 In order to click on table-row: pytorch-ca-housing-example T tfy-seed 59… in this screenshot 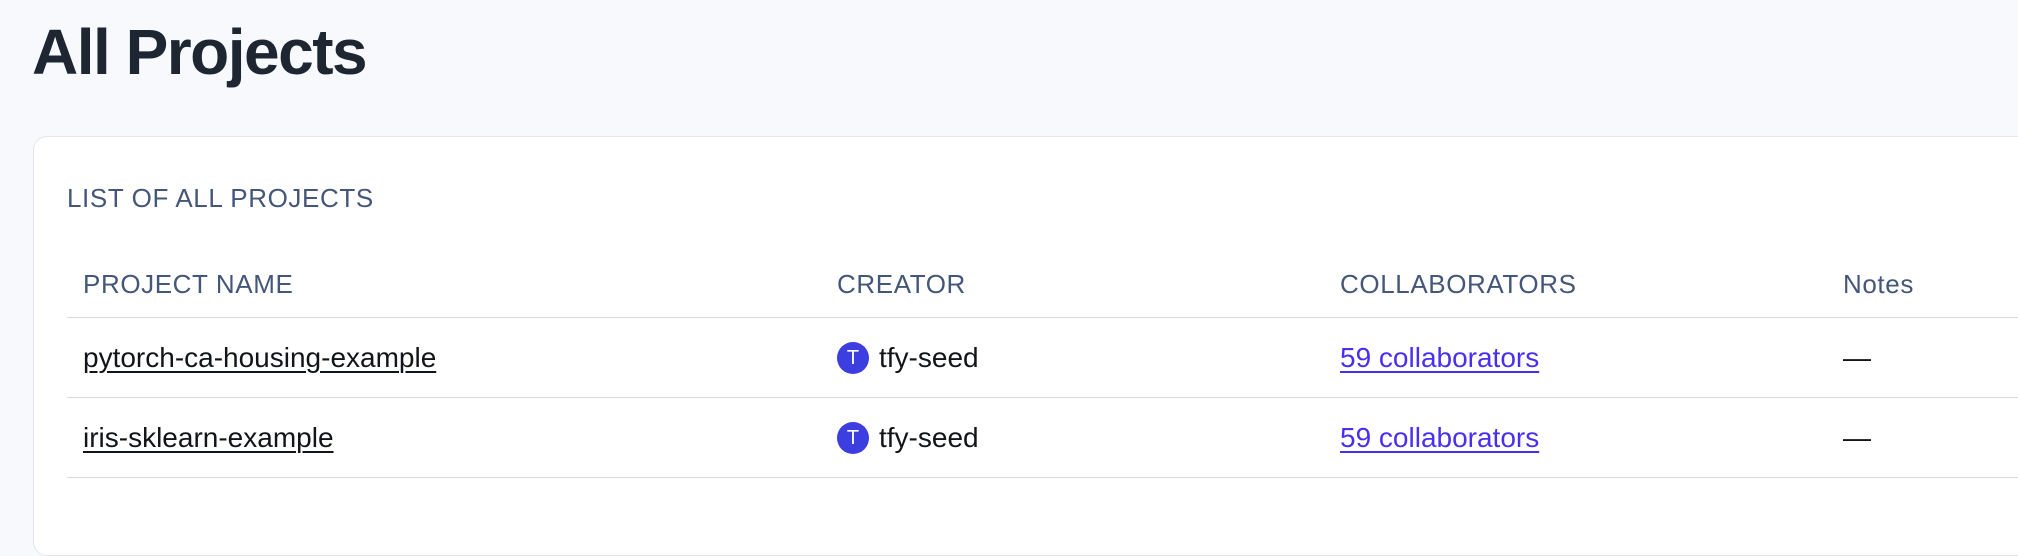, I will do `click(1042, 357)`.